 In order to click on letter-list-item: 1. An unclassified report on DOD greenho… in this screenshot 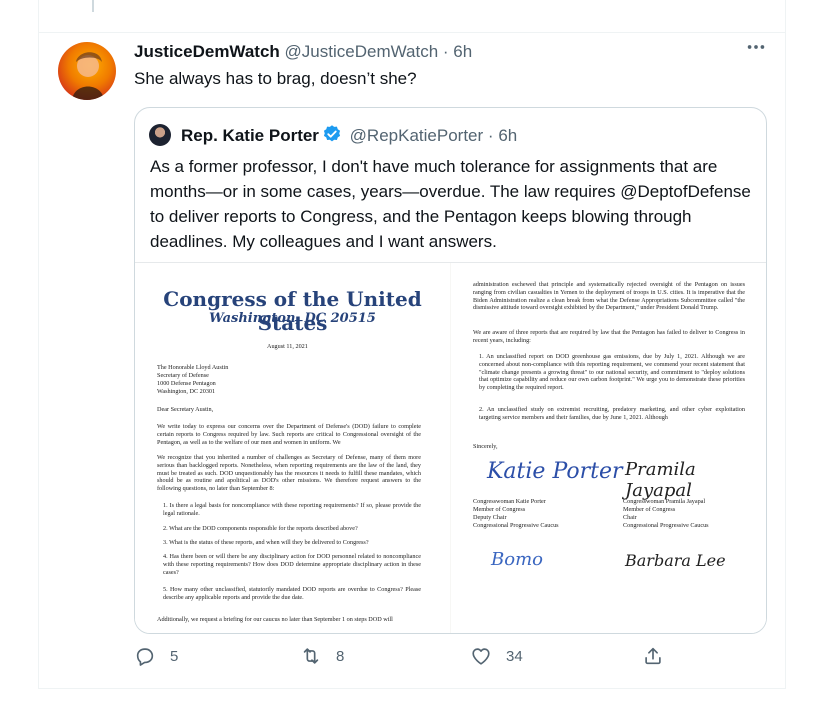, I will do `click(612, 372)`.